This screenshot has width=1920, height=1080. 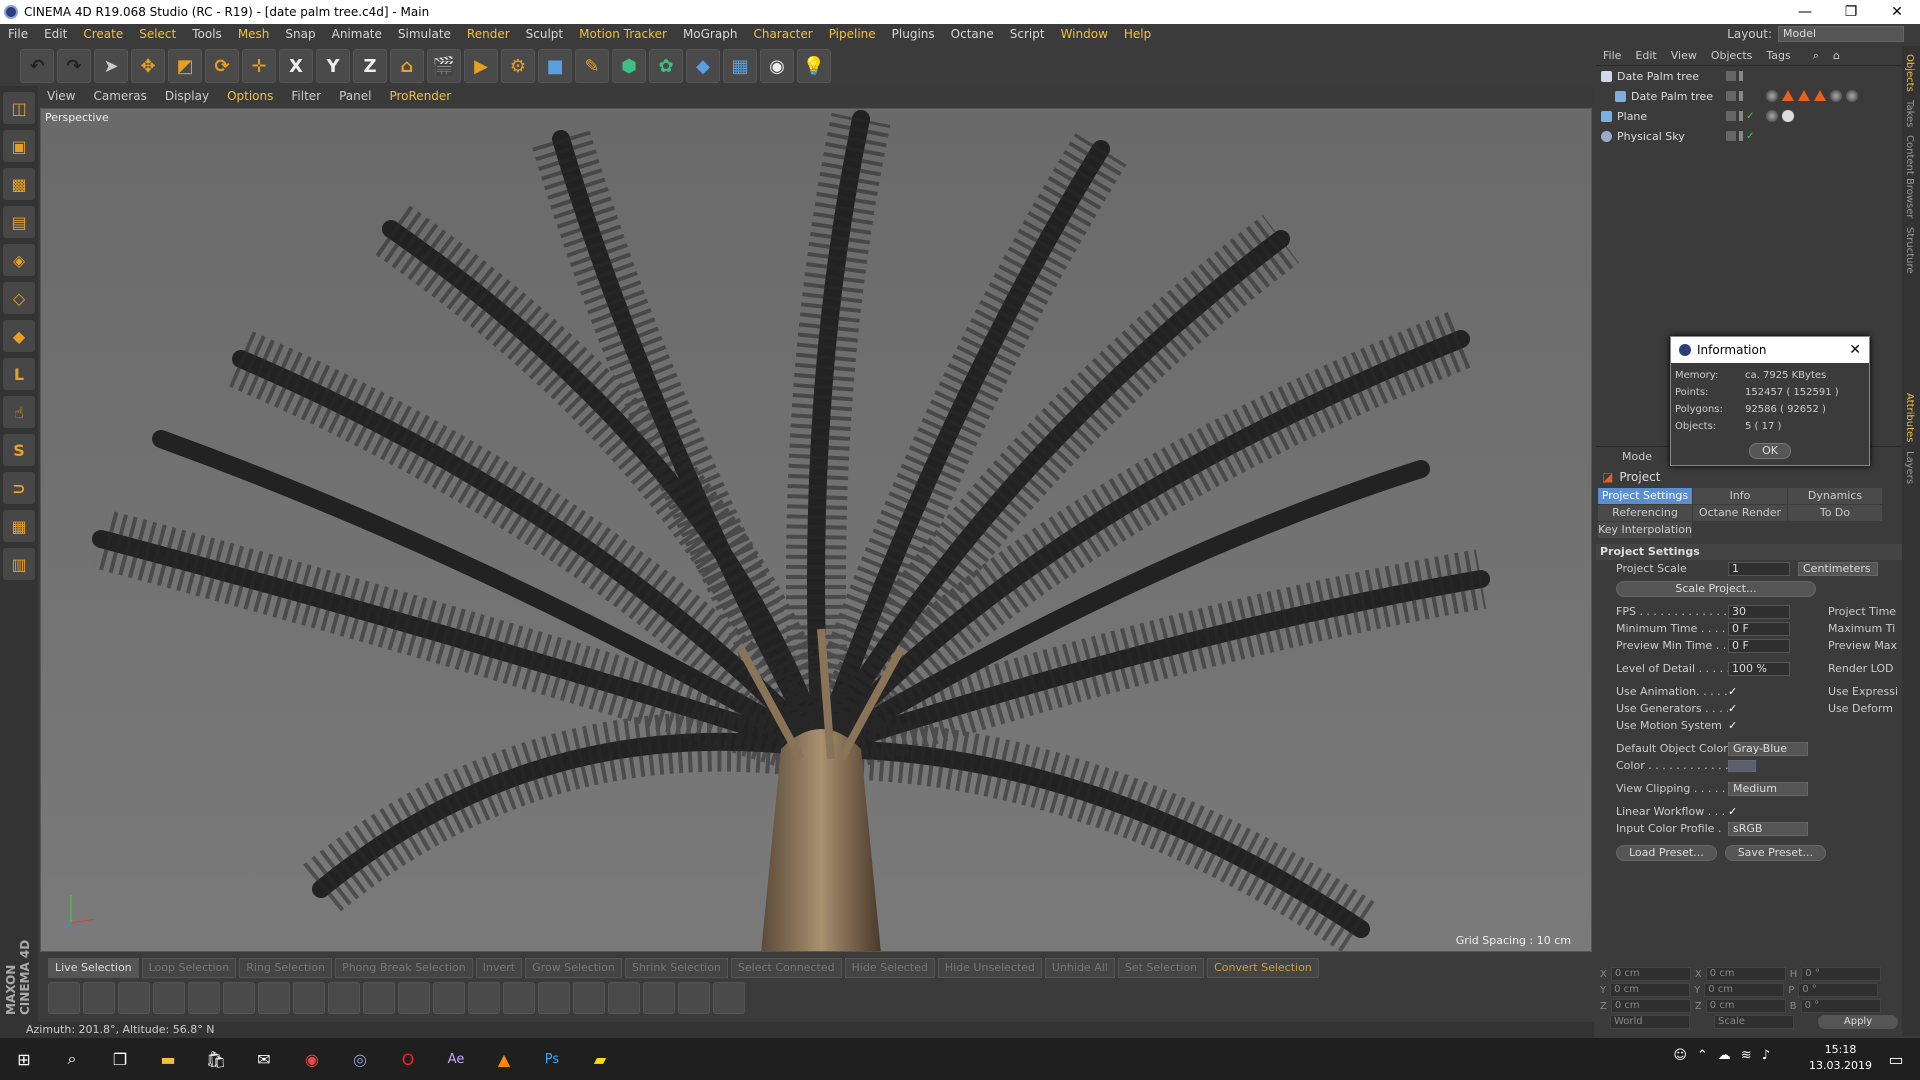 What do you see at coordinates (1745, 1006) in the screenshot?
I see `size-z-input: 0 cm` at bounding box center [1745, 1006].